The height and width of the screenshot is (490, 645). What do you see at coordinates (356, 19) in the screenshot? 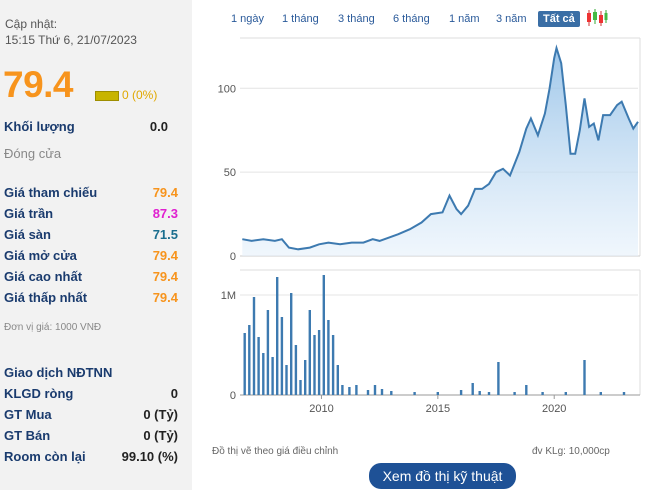
I see `tab-3-months: 3 tháng` at bounding box center [356, 19].